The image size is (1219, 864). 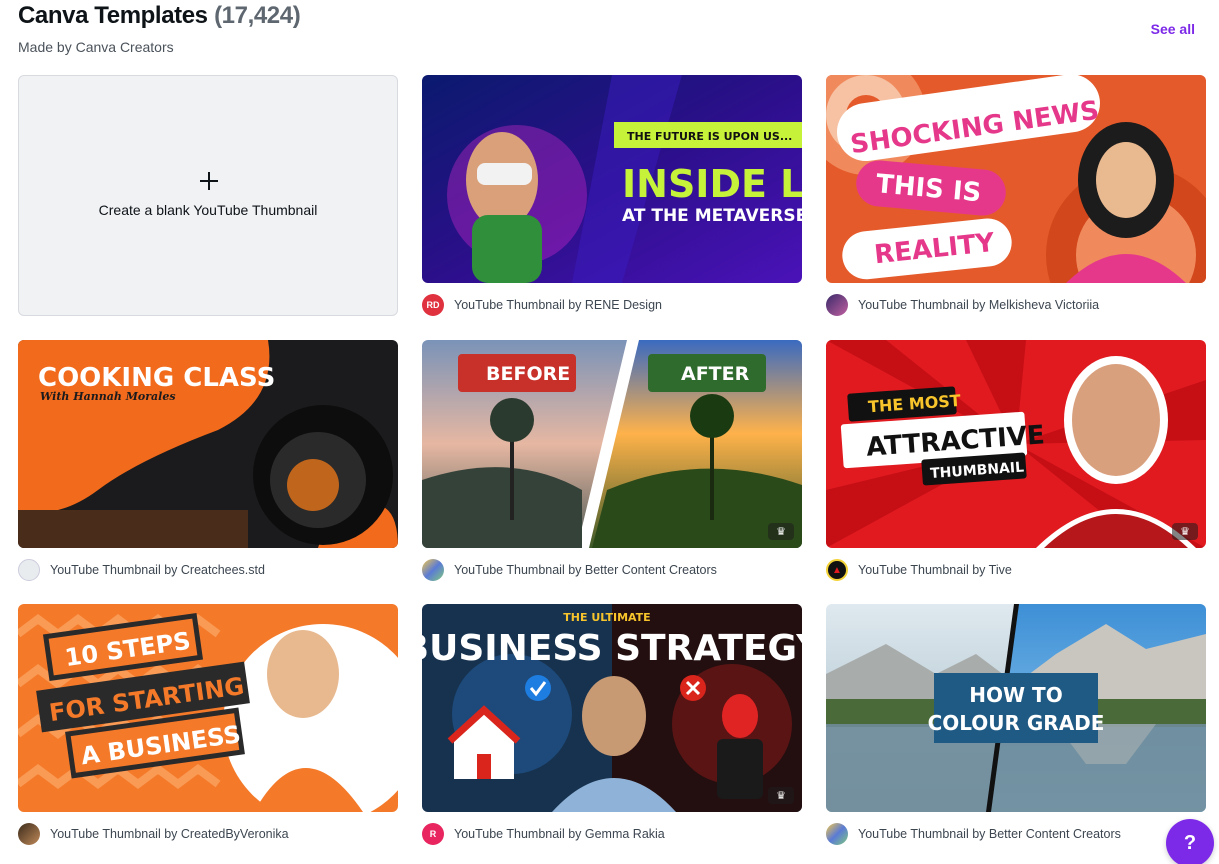 I want to click on thumbnail-image: COOKING CLASS With Hannah Morales, so click(x=208, y=444).